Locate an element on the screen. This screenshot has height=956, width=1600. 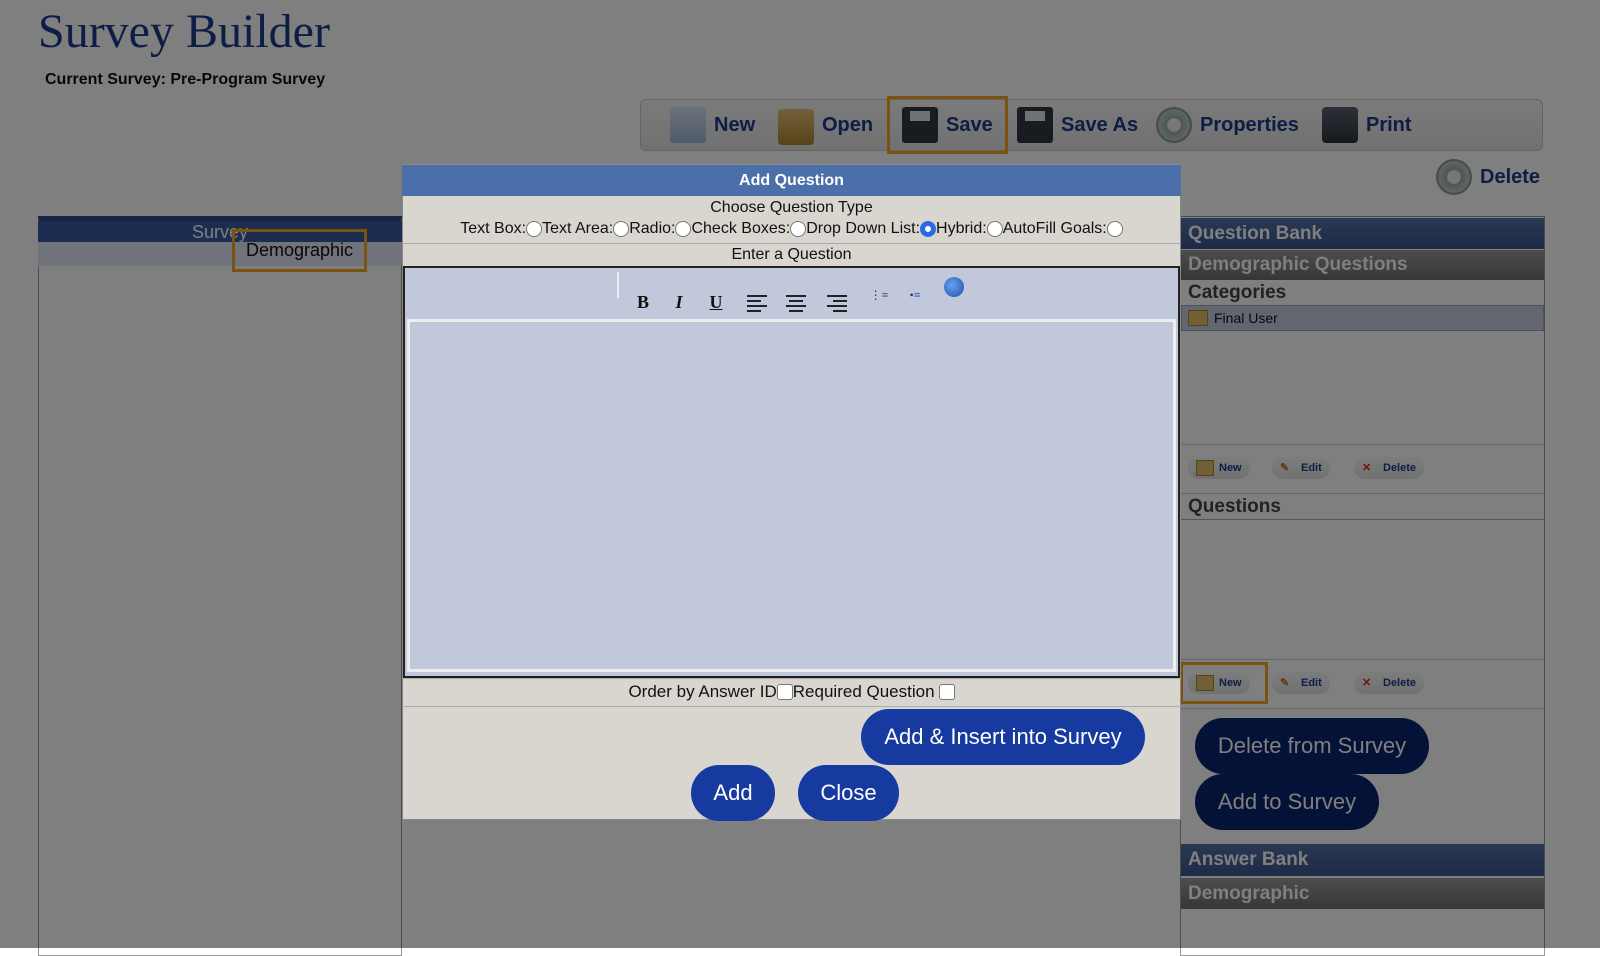
type-drop-down-list: Drop Down List: is located at coordinates (871, 229).